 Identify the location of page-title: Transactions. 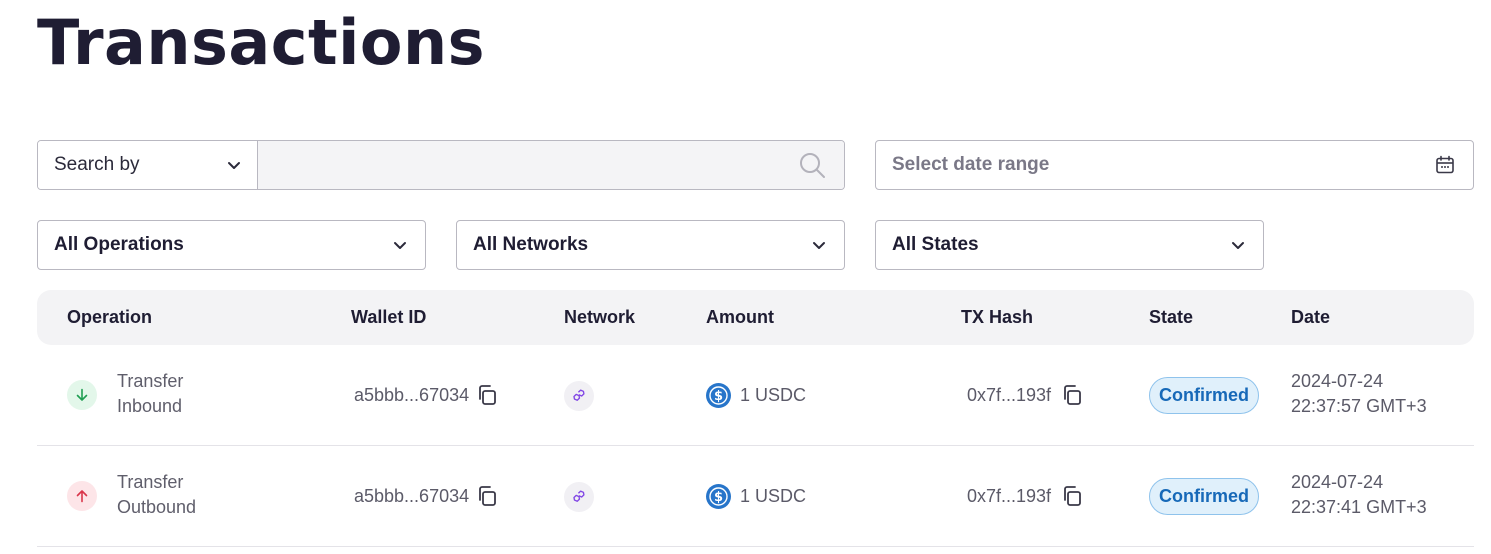
(261, 42).